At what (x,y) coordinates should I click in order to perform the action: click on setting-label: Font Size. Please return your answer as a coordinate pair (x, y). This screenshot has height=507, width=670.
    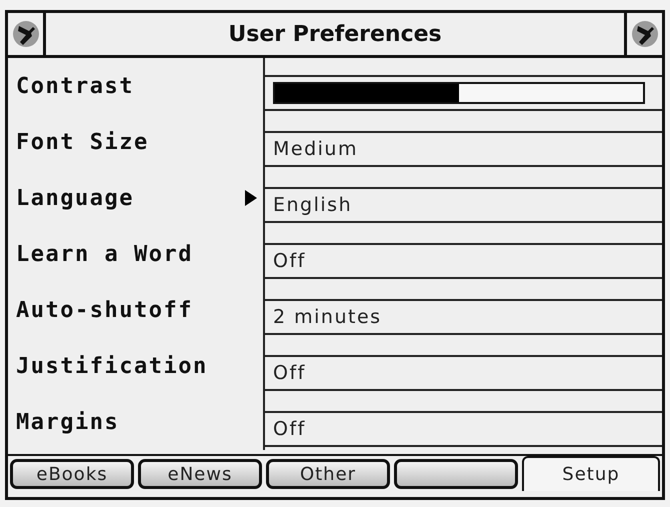
    Looking at the image, I should click on (82, 142).